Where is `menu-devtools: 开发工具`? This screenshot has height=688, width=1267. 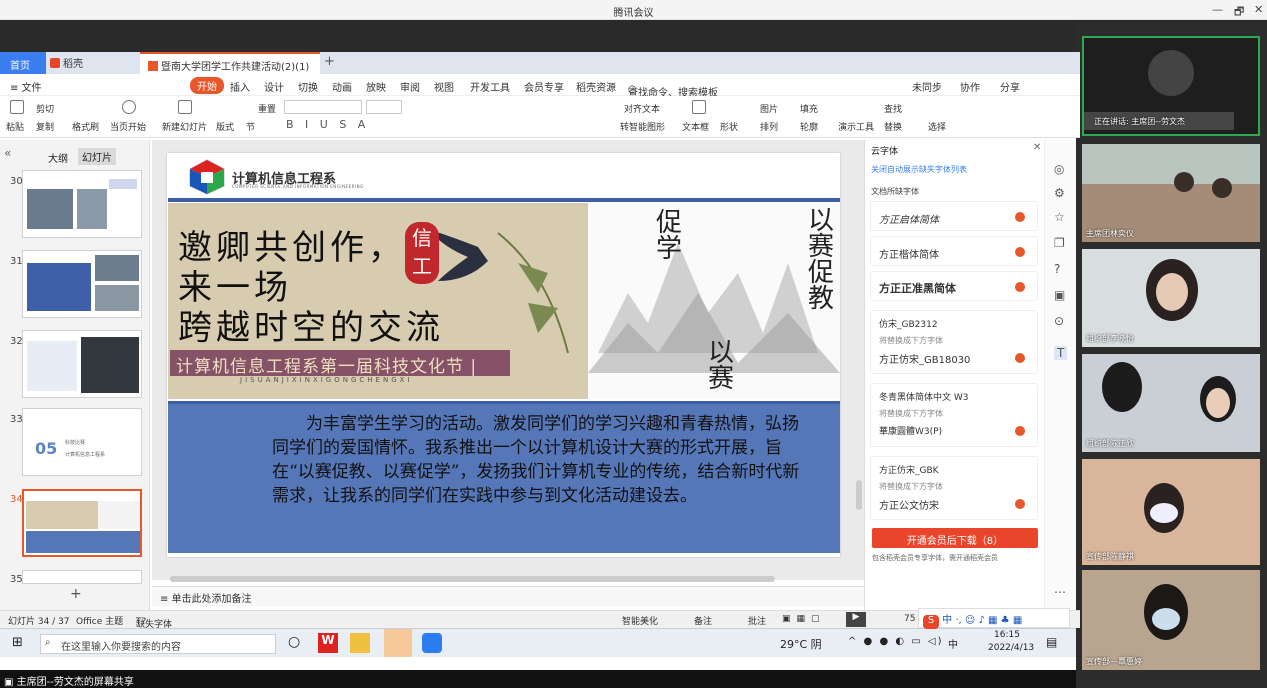
menu-devtools: 开发工具 is located at coordinates (490, 86).